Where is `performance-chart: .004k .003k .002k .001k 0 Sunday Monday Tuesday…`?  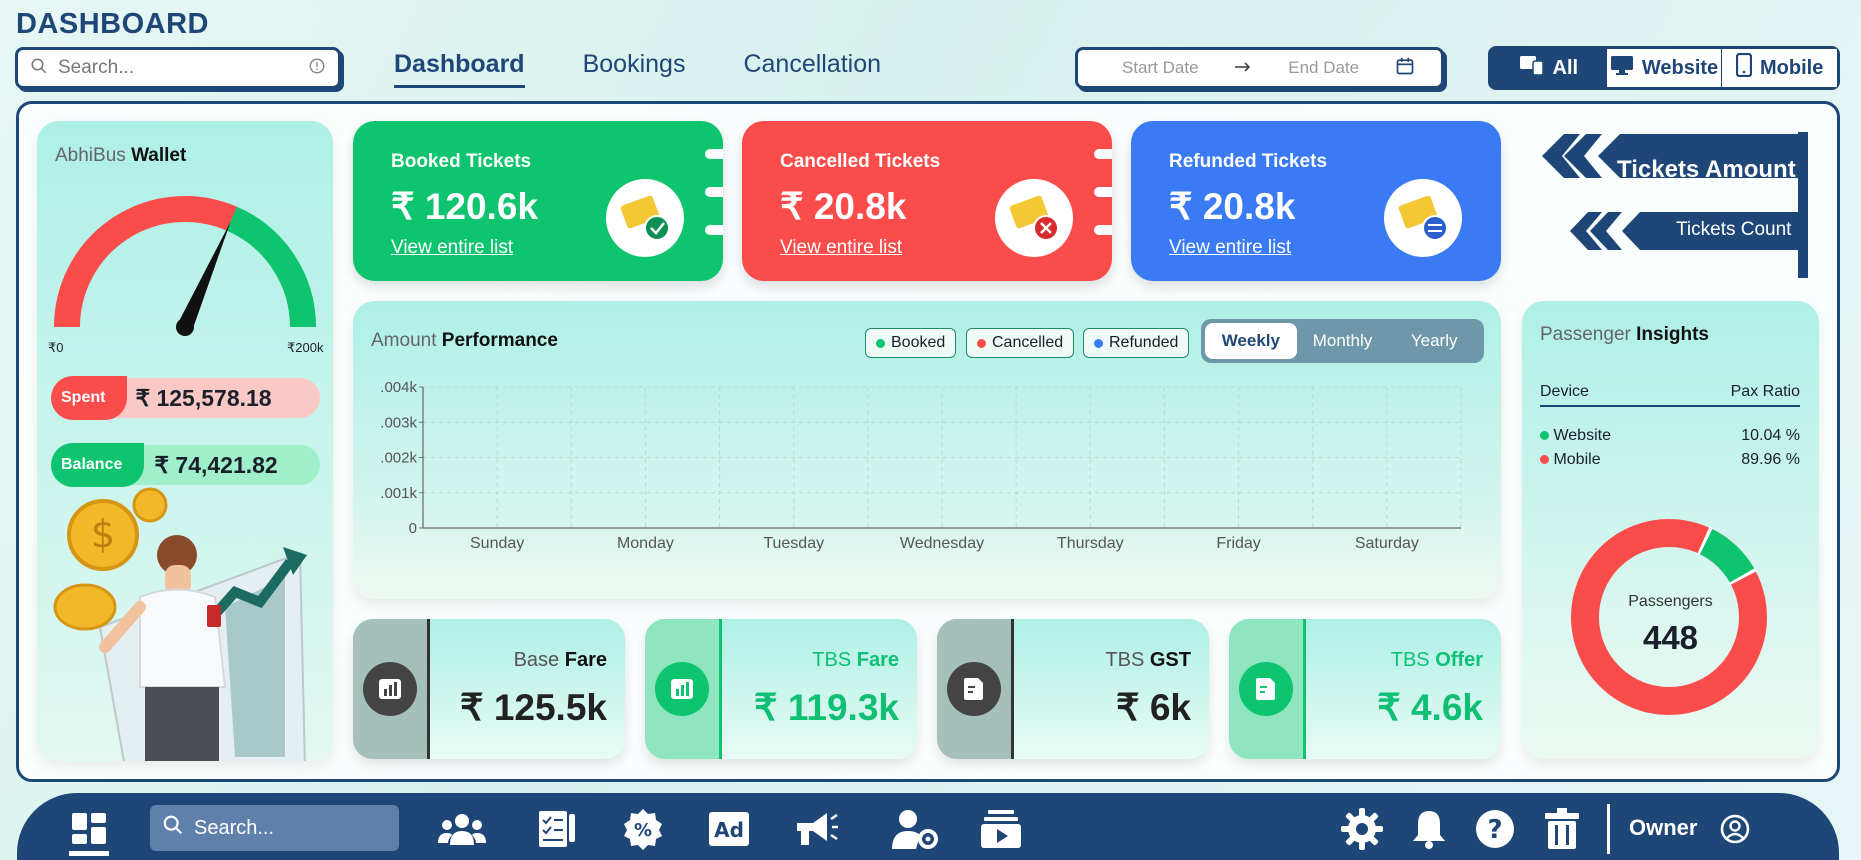 performance-chart: .004k .003k .002k .001k 0 Sunday Monday Tuesday… is located at coordinates (921, 465).